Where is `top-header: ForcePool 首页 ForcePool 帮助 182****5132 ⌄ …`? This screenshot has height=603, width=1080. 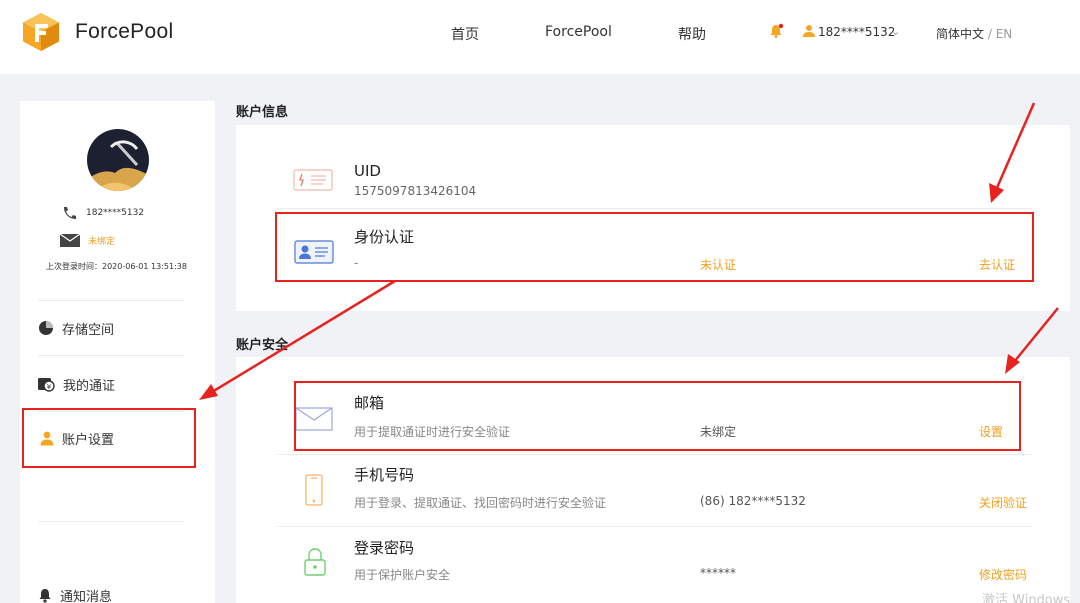
top-header: ForcePool 首页 ForcePool 帮助 182****5132 ⌄ … is located at coordinates (540, 37).